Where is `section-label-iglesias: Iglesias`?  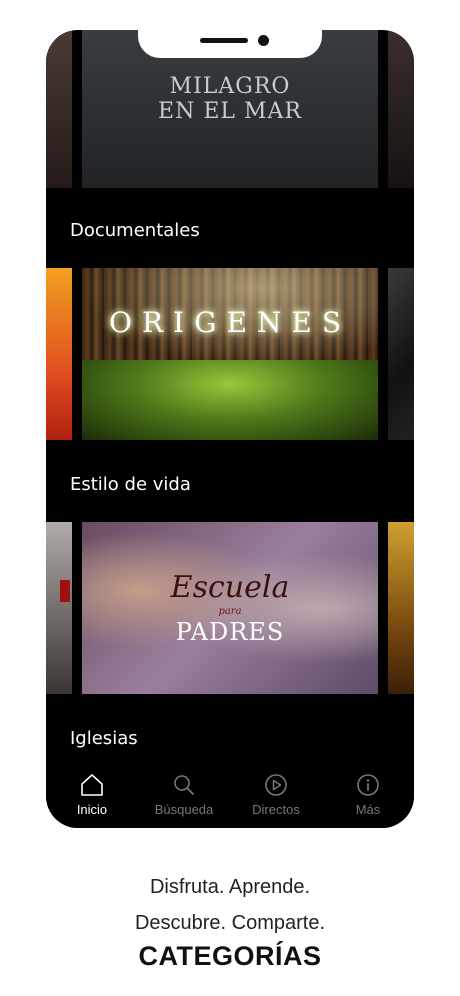 section-label-iglesias: Iglesias is located at coordinates (104, 738).